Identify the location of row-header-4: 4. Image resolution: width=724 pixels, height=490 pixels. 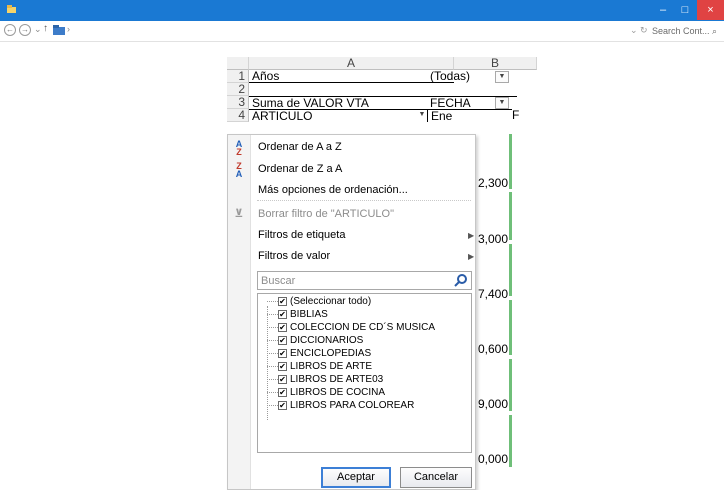
(238, 115).